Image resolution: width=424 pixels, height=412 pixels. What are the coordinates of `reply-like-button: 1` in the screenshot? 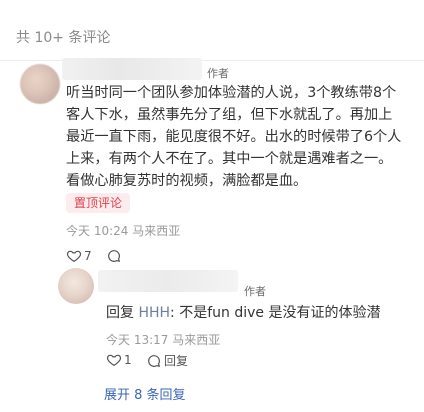 It's located at (119, 360).